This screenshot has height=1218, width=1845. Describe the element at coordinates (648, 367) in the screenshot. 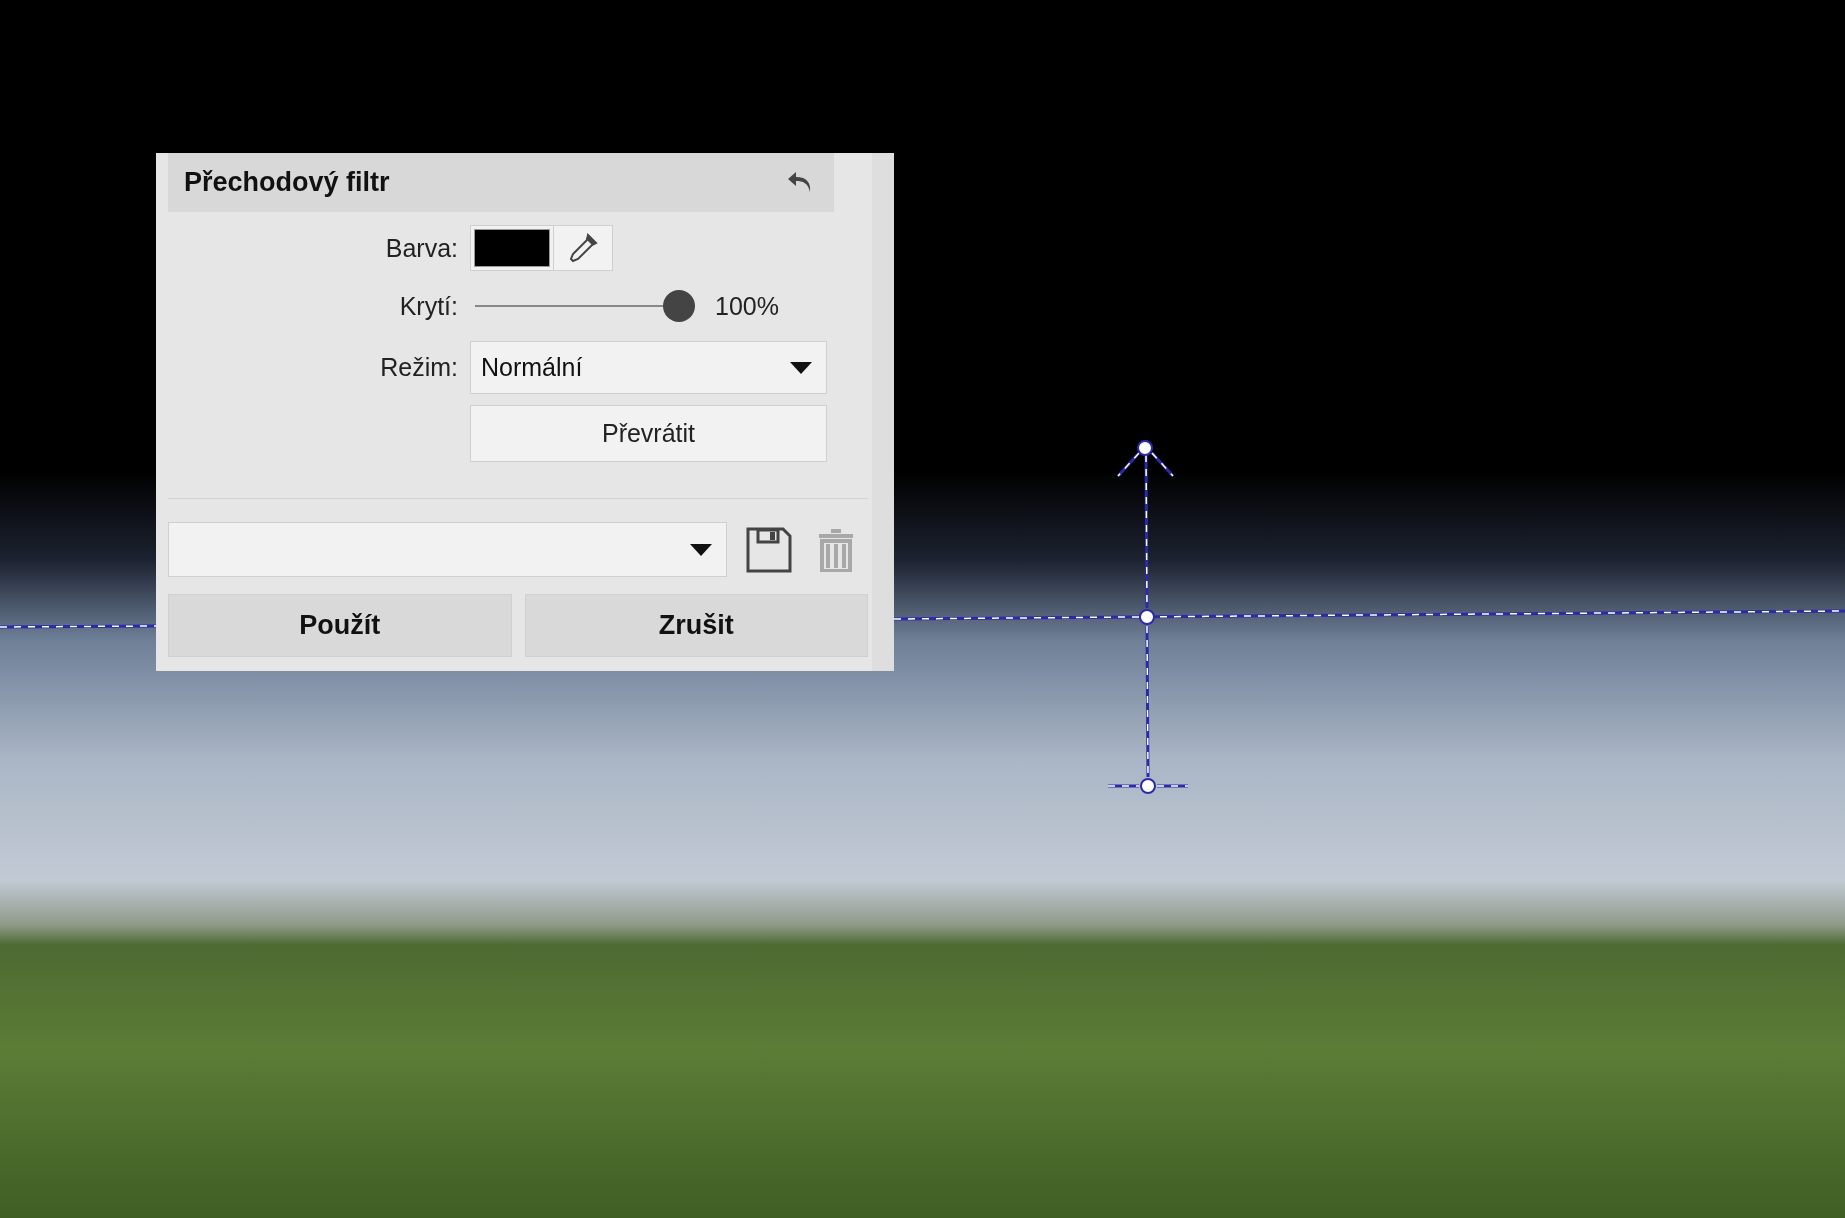

I see `mode-dropdown: Normální` at that location.